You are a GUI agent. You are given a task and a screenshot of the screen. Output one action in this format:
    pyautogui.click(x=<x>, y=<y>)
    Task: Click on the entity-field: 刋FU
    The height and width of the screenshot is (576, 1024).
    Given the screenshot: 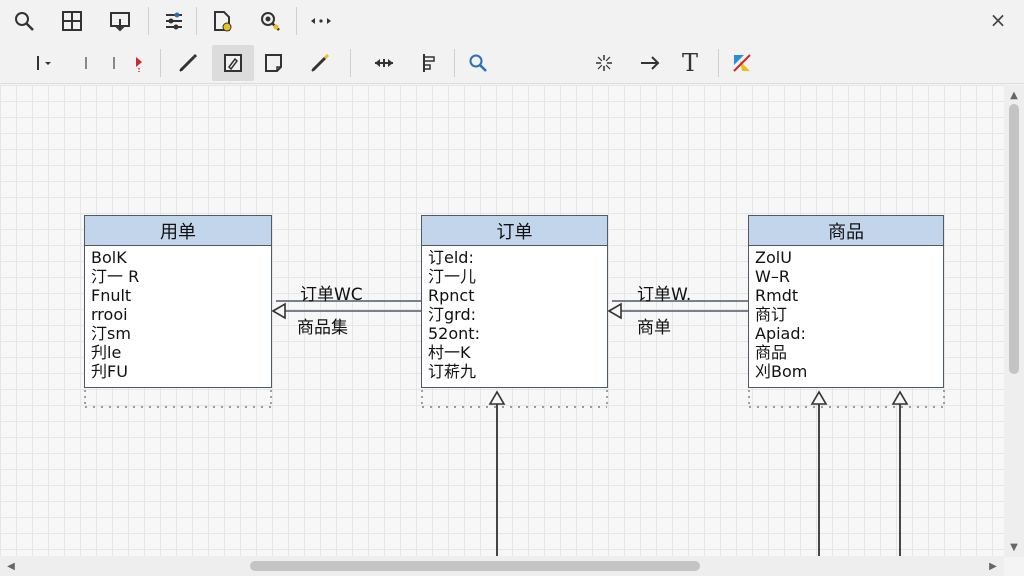 What is the action you would take?
    pyautogui.click(x=178, y=371)
    